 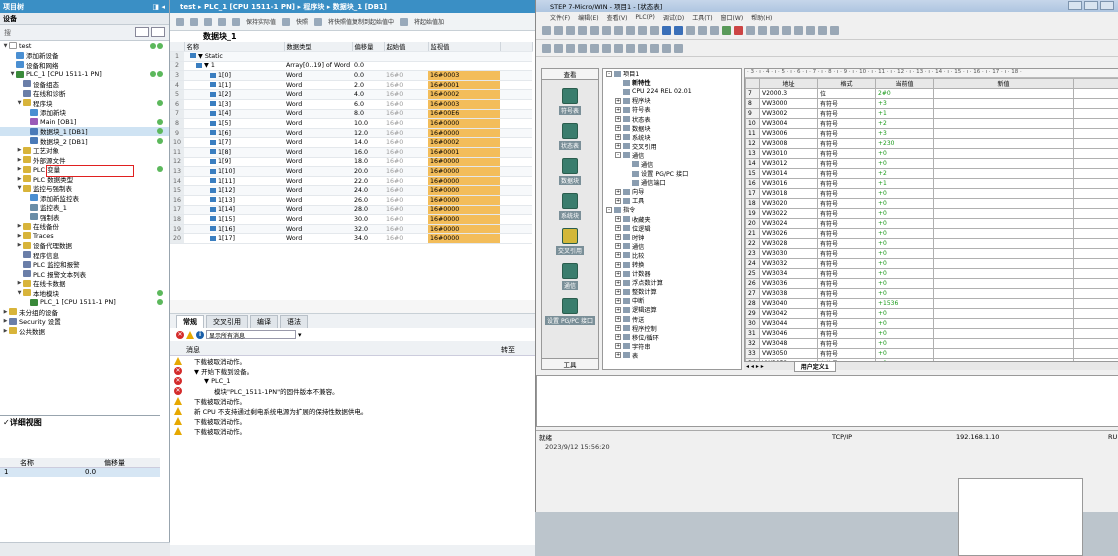 What do you see at coordinates (84, 188) in the screenshot?
I see `tree-item: ▼ 监控与强制表` at bounding box center [84, 188].